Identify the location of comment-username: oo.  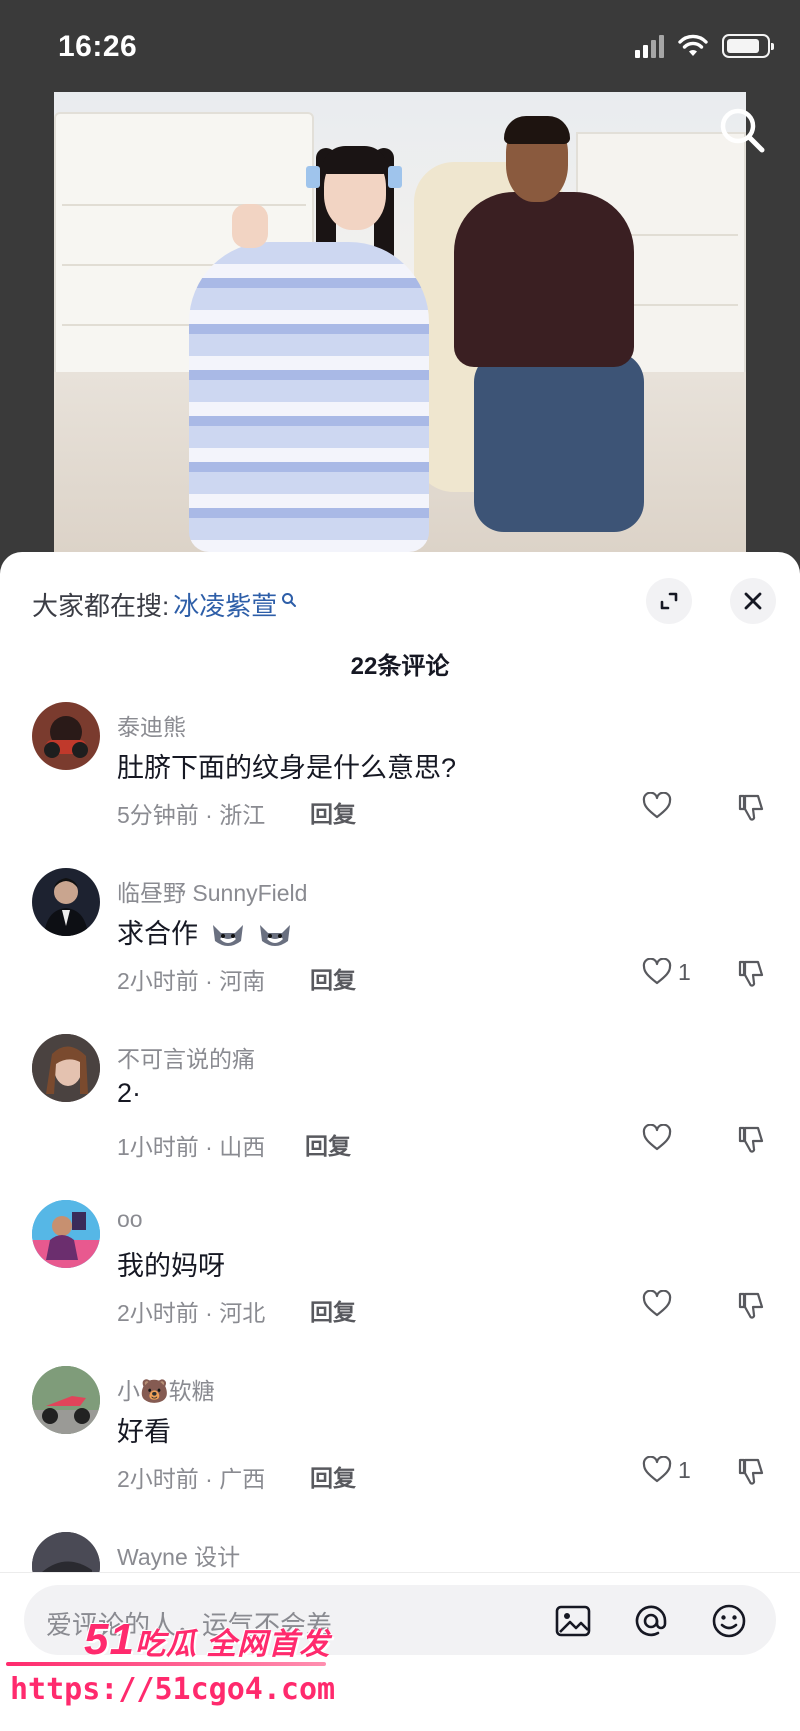
(130, 1219).